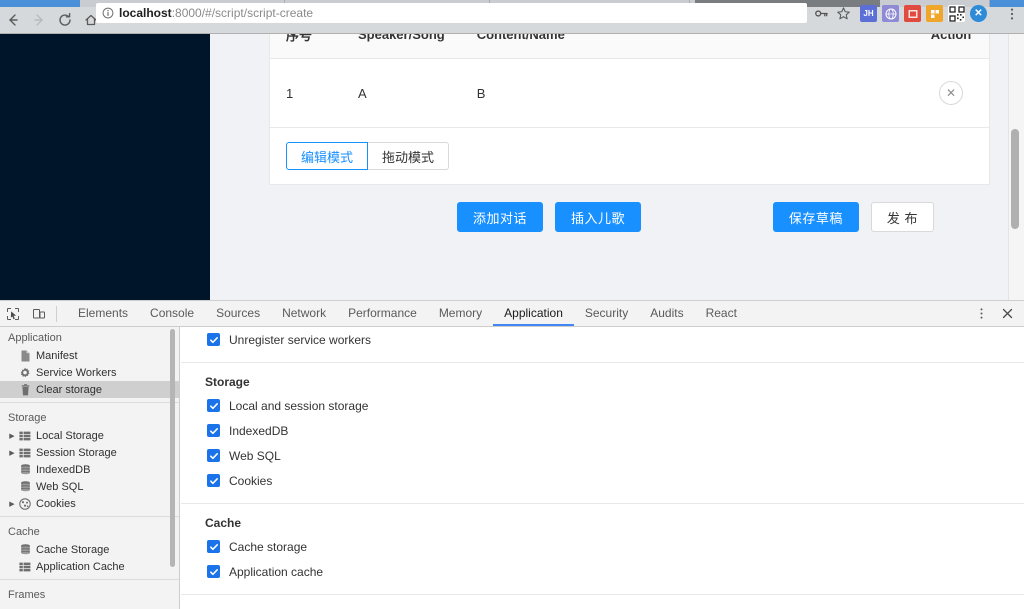  I want to click on cache-section: Cache Cache storage Application cache, so click(602, 549).